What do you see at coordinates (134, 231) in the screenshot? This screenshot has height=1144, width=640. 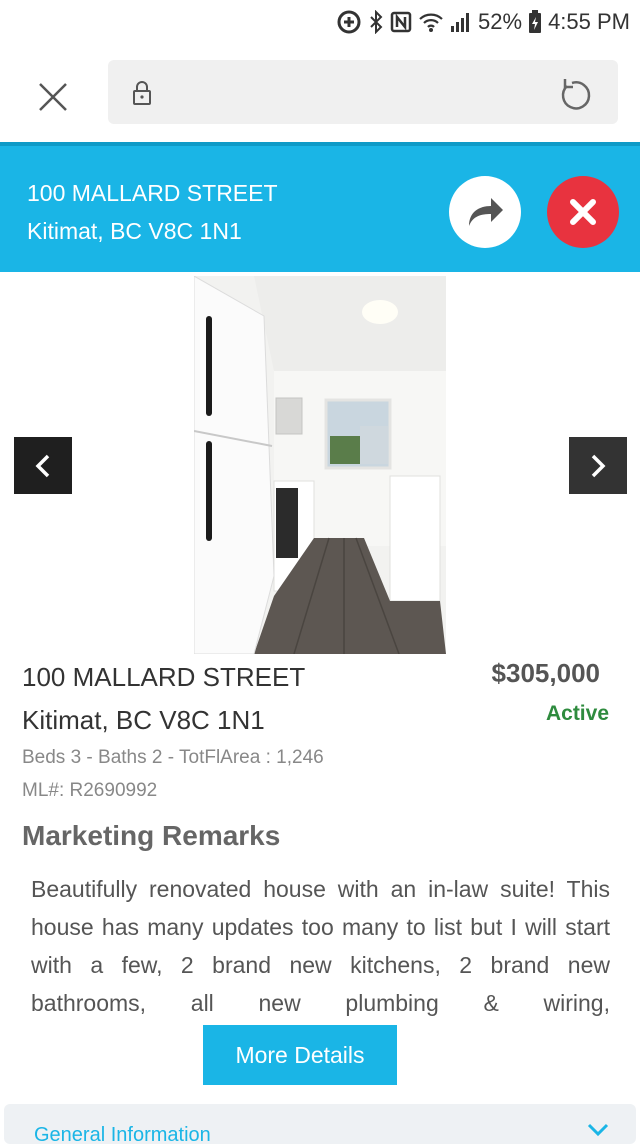 I see `header-address-line2: Kitimat, BC V8C 1N1` at bounding box center [134, 231].